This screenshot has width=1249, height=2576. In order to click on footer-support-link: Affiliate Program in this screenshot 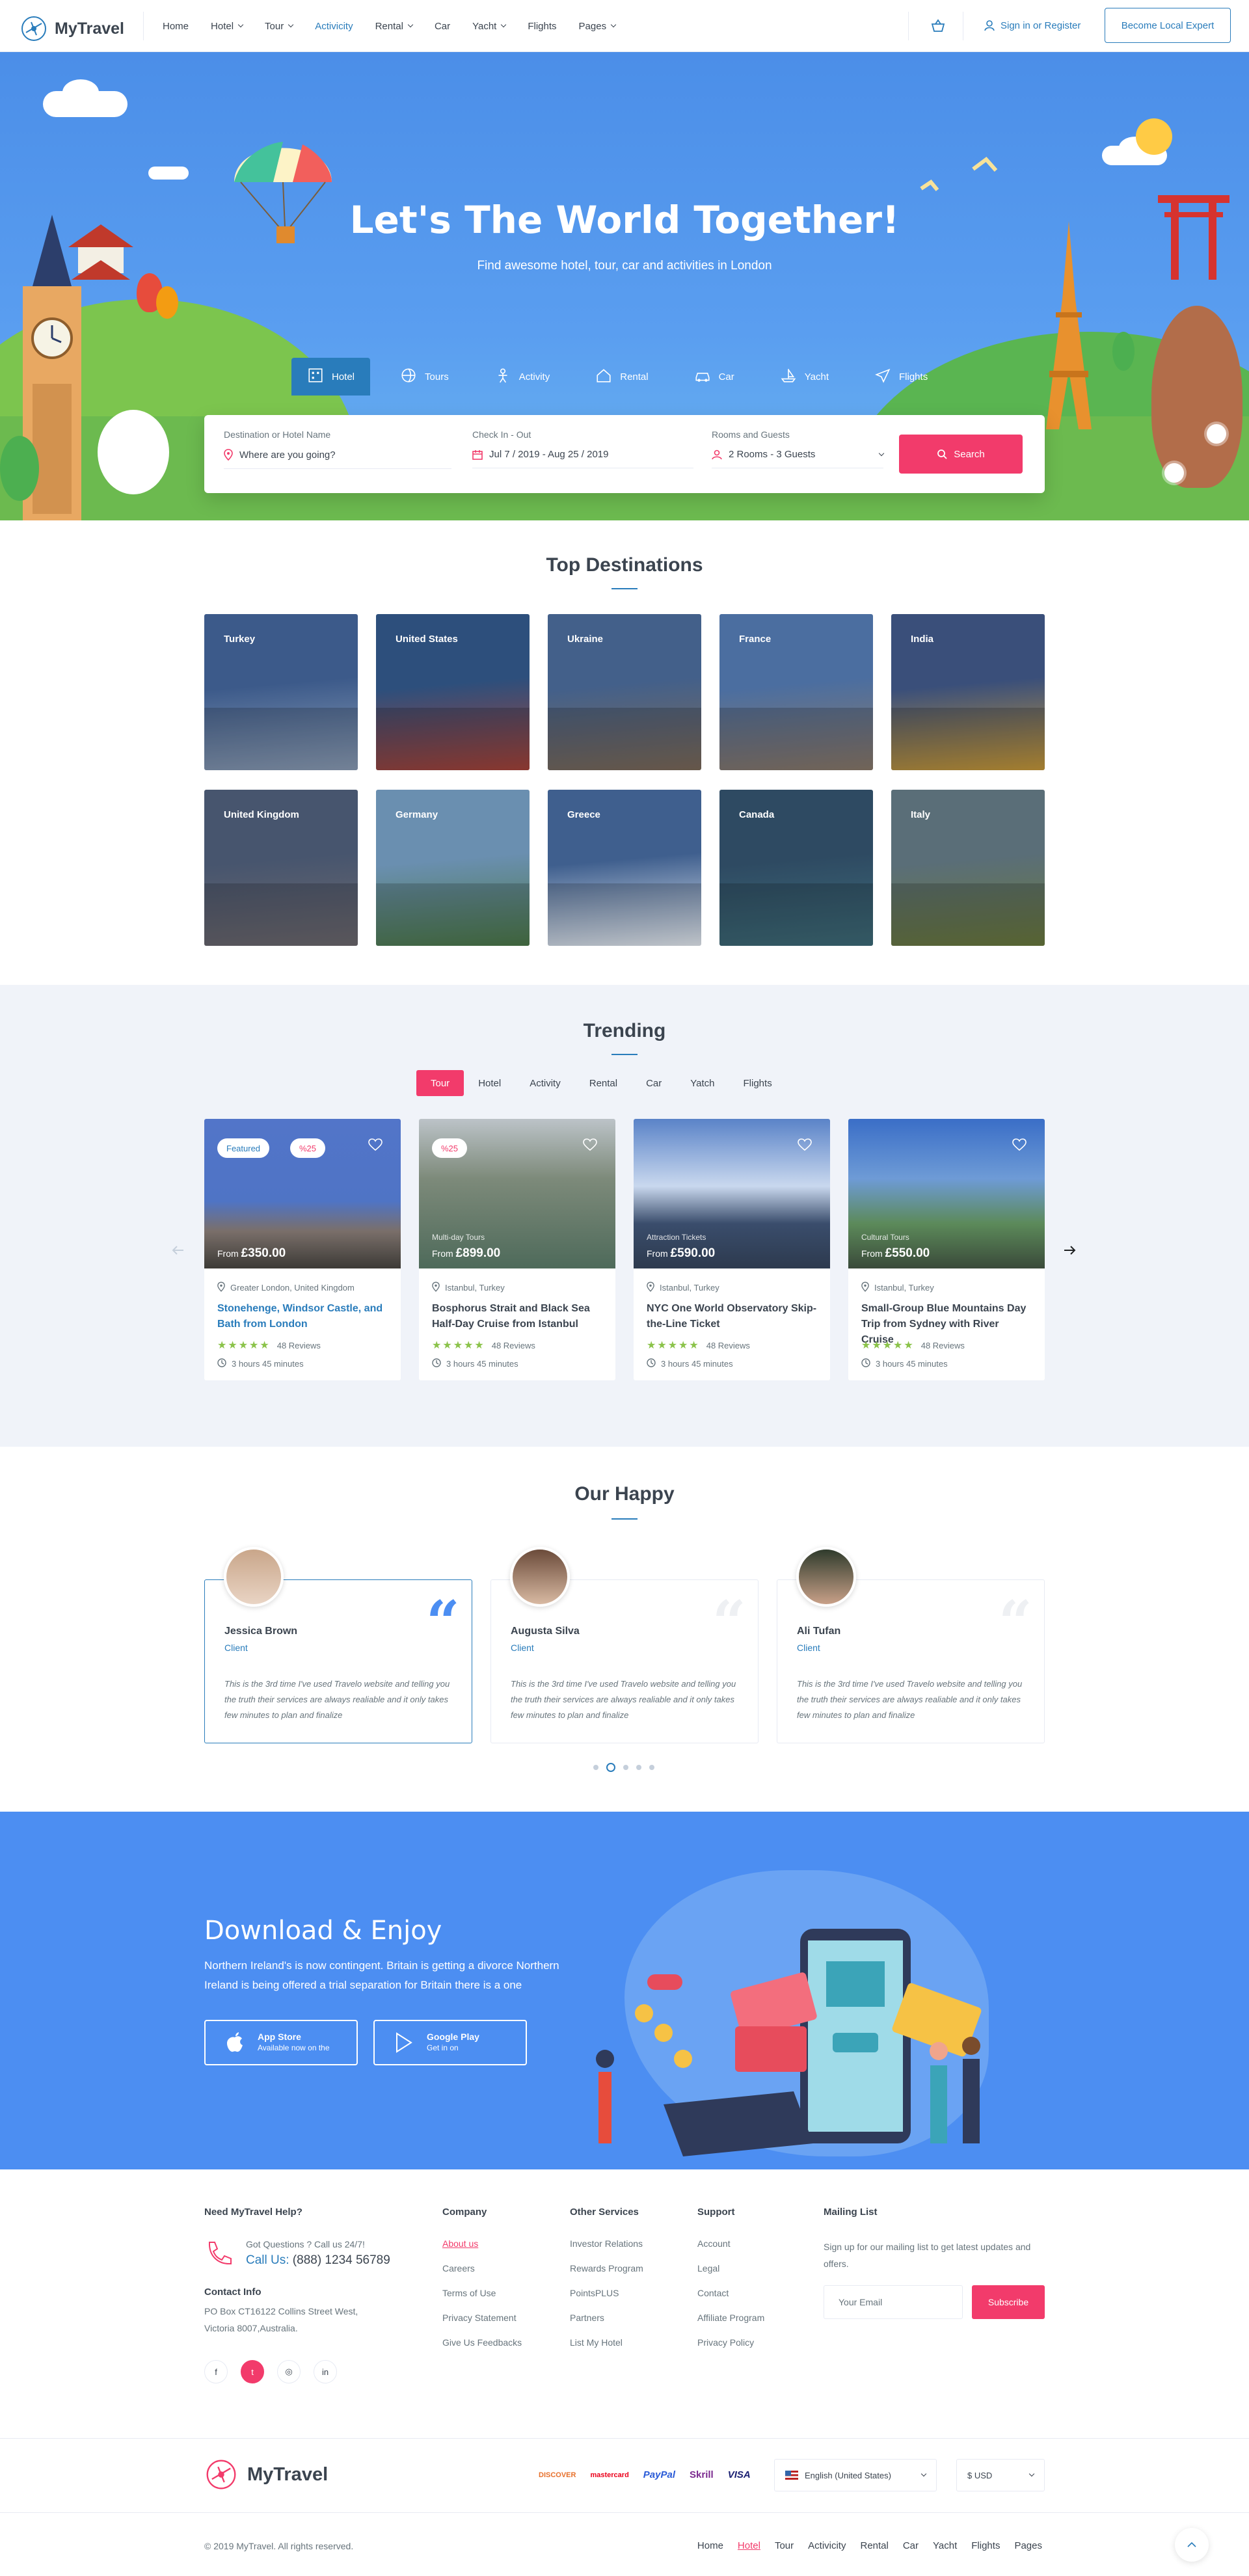, I will do `click(730, 2318)`.